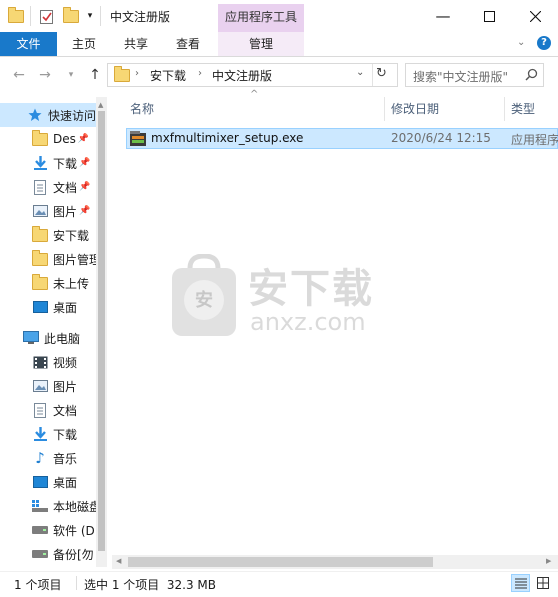 This screenshot has height=597, width=558. I want to click on nav-label: 音乐, so click(65, 458).